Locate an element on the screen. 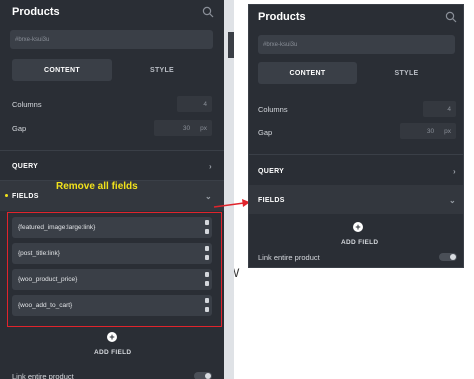 The width and height of the screenshot is (474, 379). page-edge-block is located at coordinates (231, 45).